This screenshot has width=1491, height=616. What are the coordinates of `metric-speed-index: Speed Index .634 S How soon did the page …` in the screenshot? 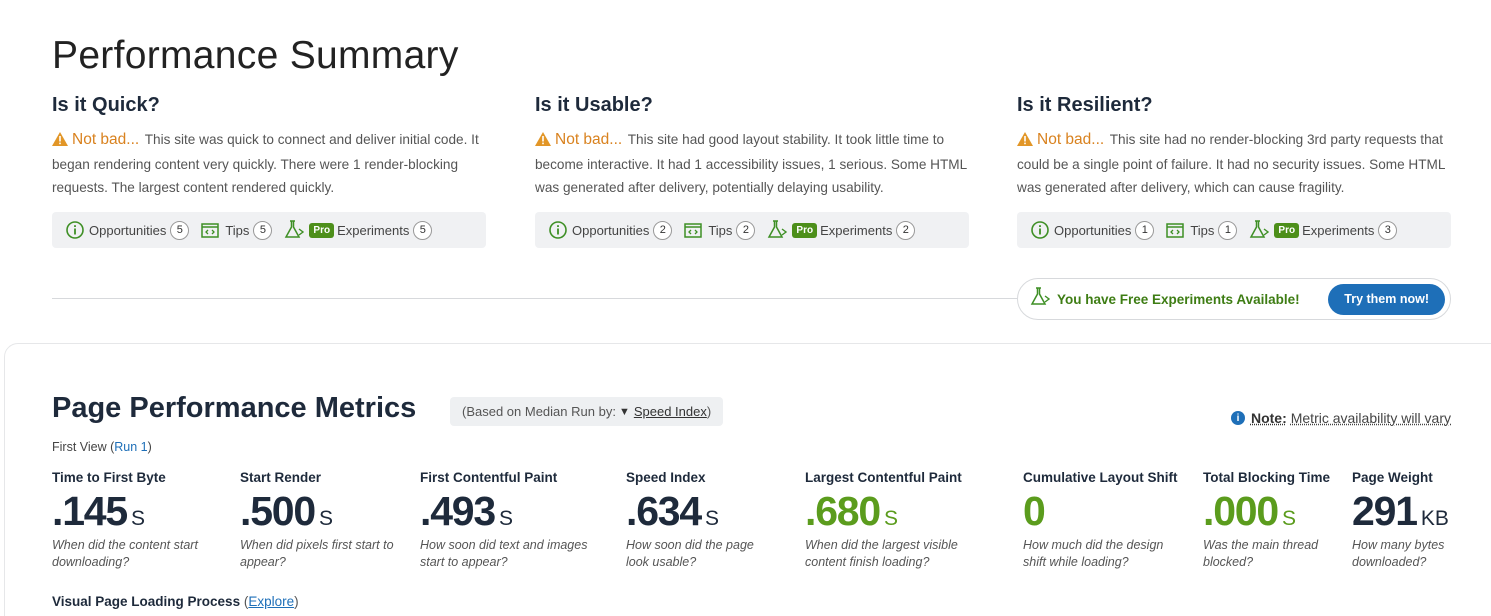 It's located at (698, 520).